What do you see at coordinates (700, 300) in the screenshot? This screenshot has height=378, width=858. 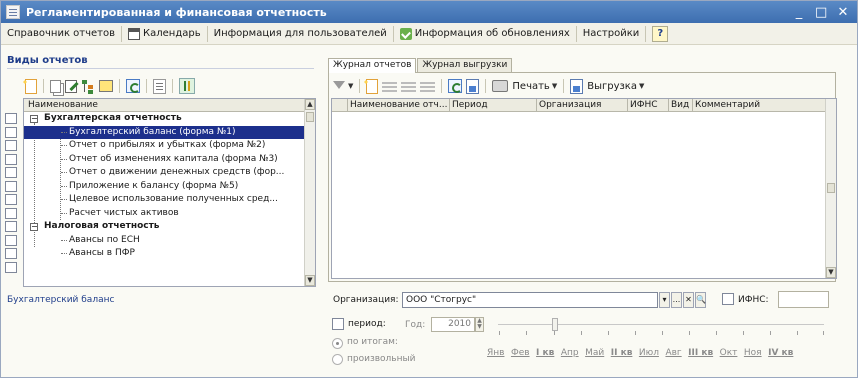 I see `search-icon: 🔍` at bounding box center [700, 300].